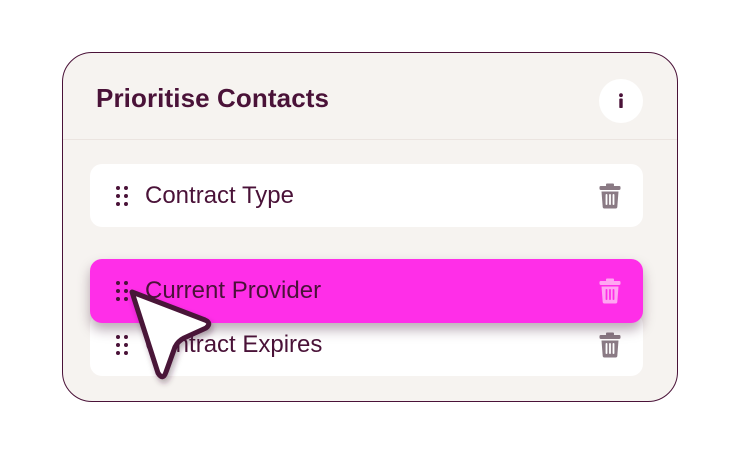 The image size is (741, 456). What do you see at coordinates (366, 195) in the screenshot?
I see `list-item-contract-type: Contract Type` at bounding box center [366, 195].